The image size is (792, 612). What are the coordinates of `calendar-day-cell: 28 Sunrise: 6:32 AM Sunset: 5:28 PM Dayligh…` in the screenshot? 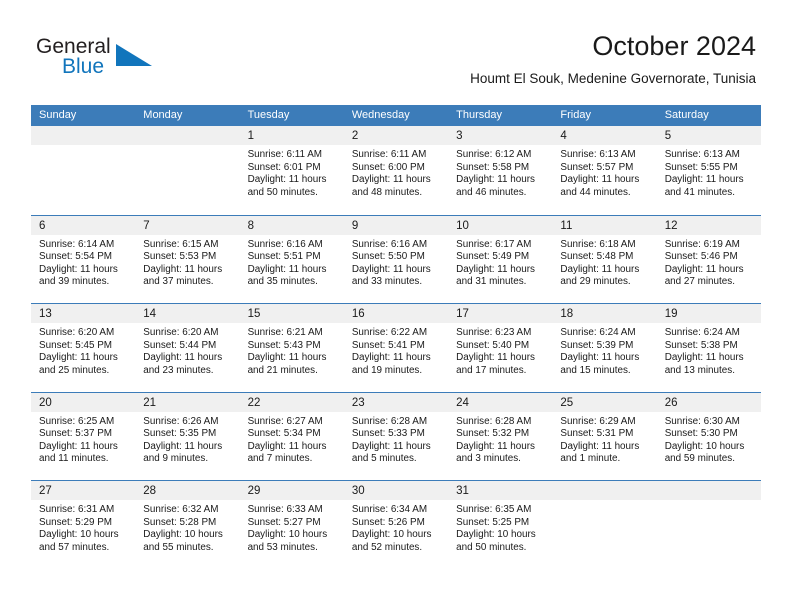 It's located at (187, 525).